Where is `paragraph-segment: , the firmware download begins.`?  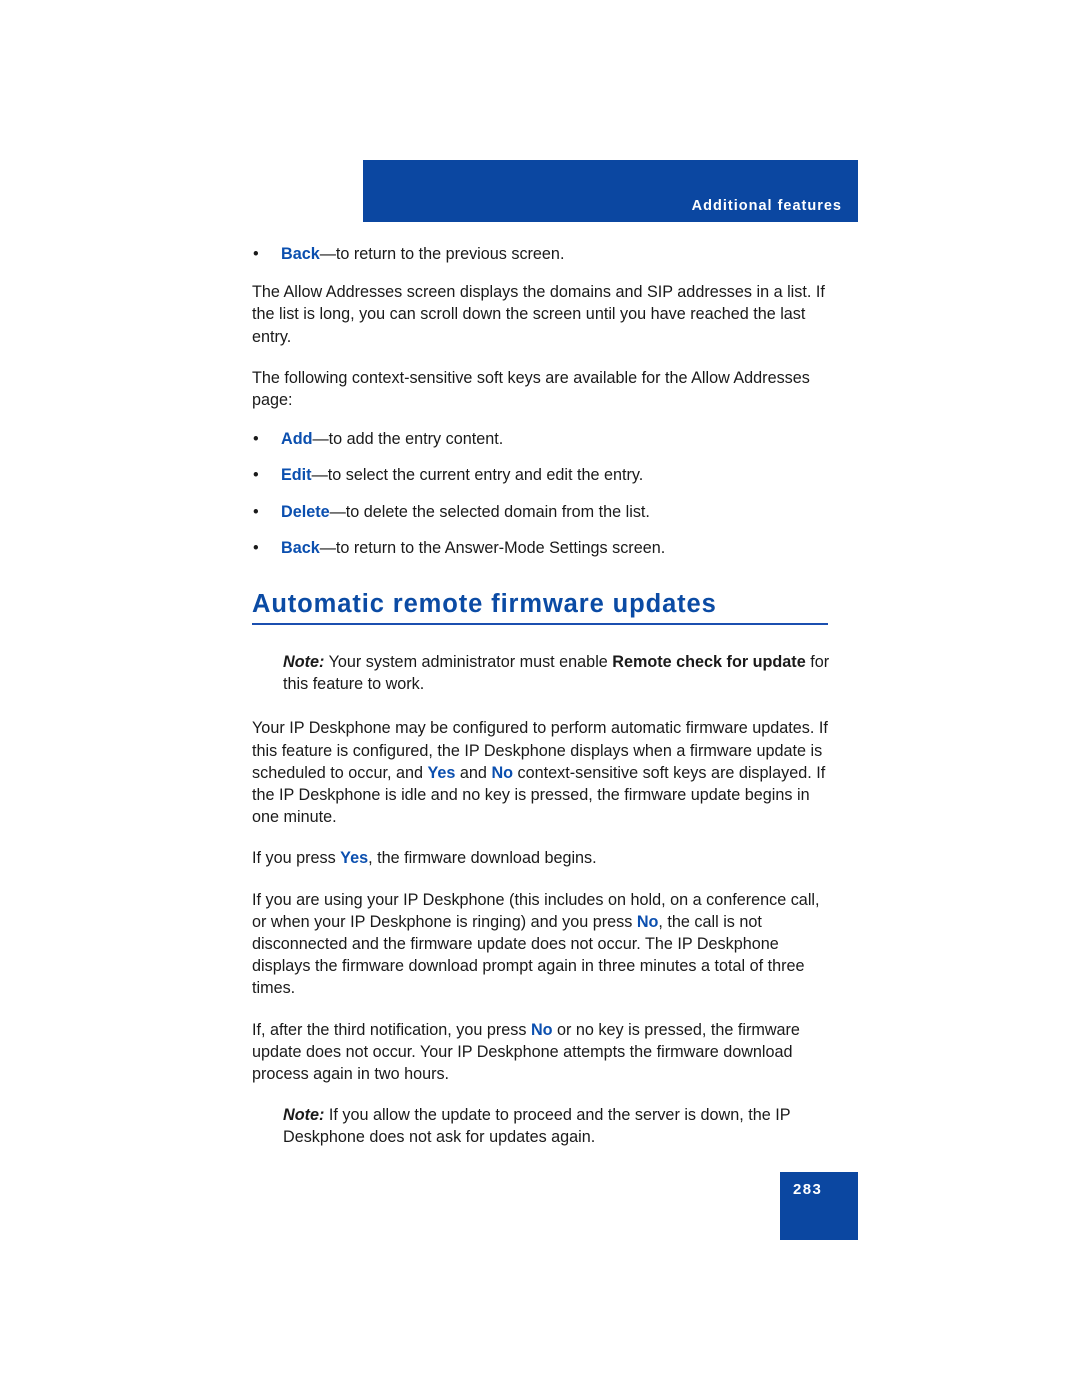
paragraph-segment: , the firmware download begins. is located at coordinates (482, 858).